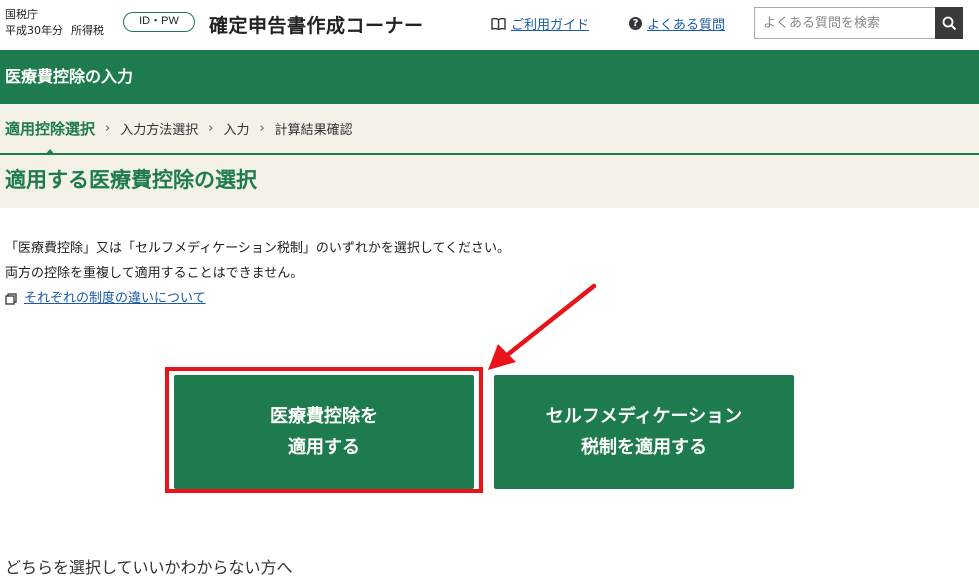 The width and height of the screenshot is (979, 582). I want to click on step-current: 適用控除選択, so click(50, 129).